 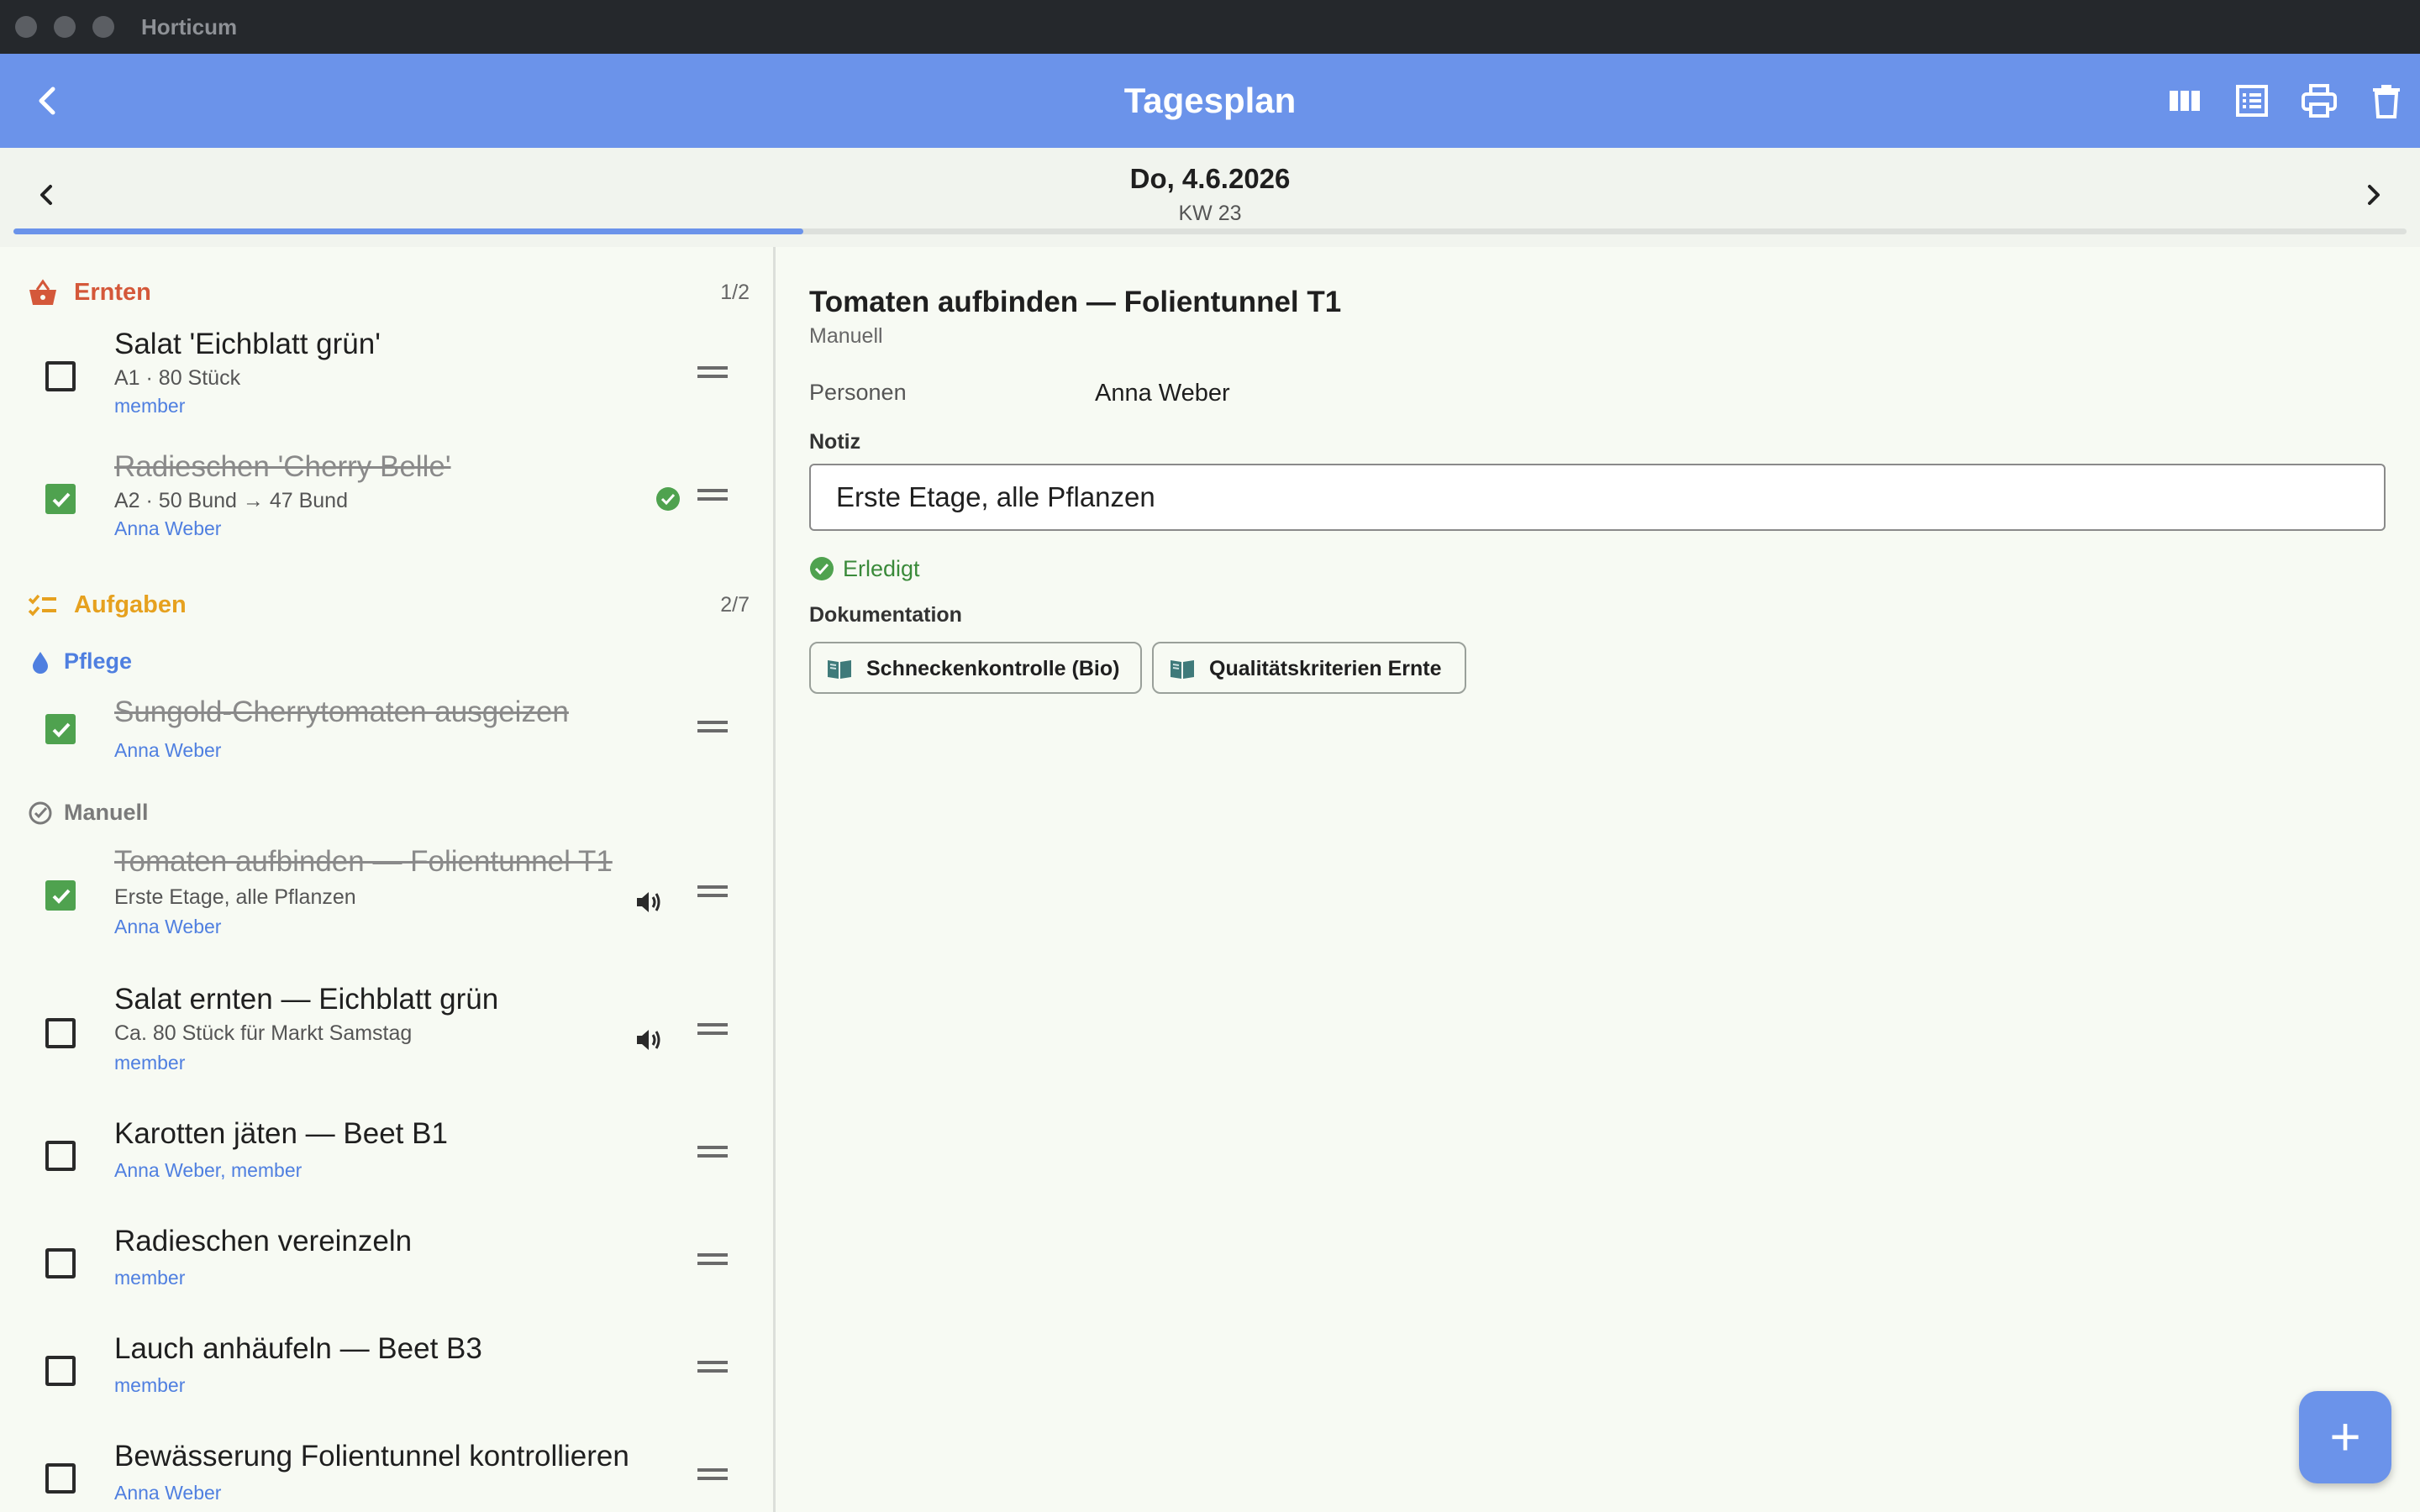 I want to click on delete-icon, so click(x=2387, y=101).